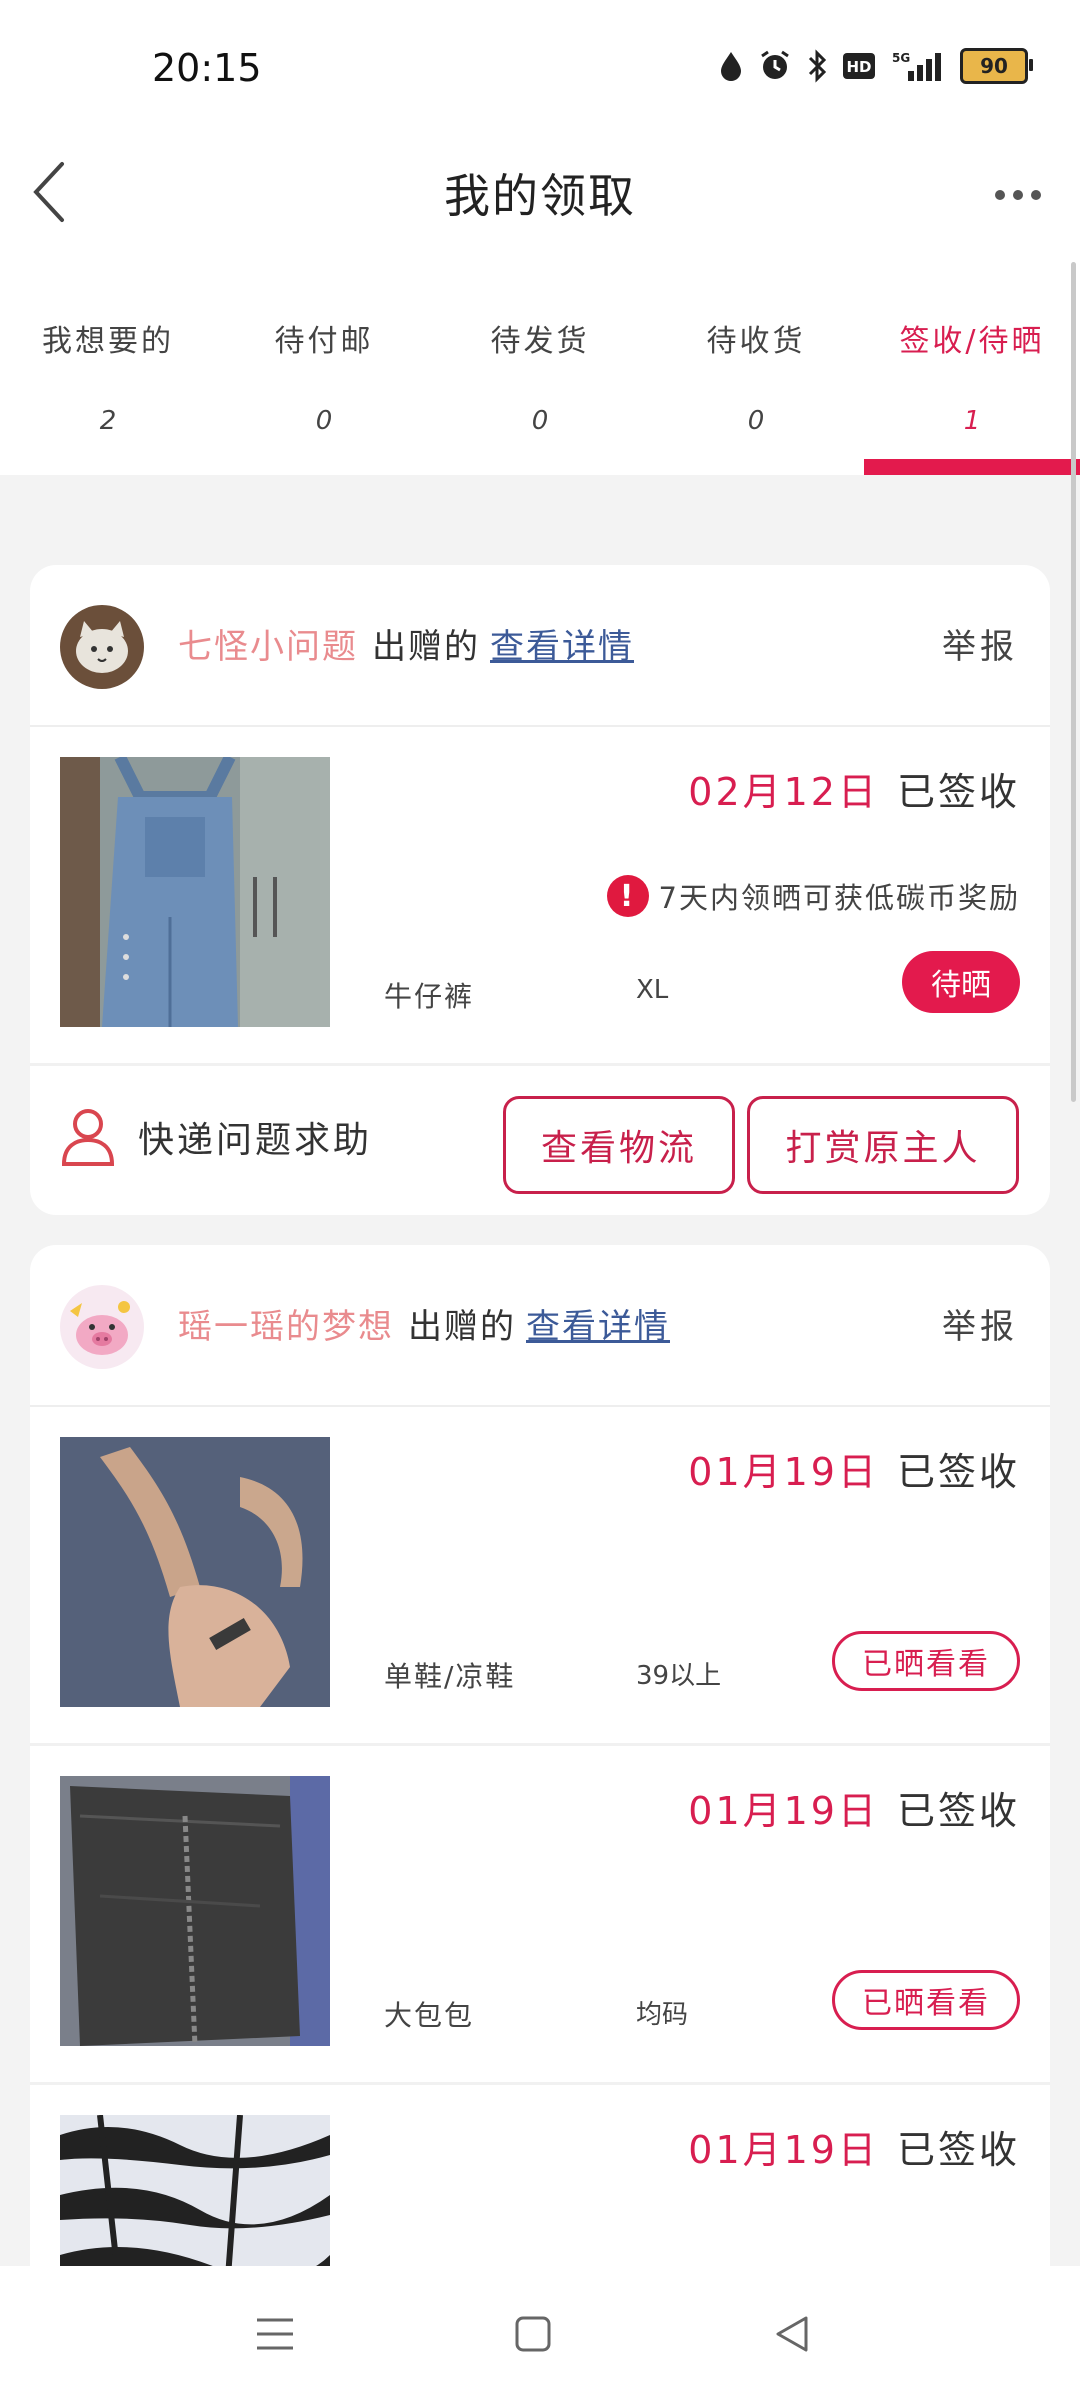 The height and width of the screenshot is (2400, 1080). What do you see at coordinates (108, 421) in the screenshot?
I see `tab-count: 2` at bounding box center [108, 421].